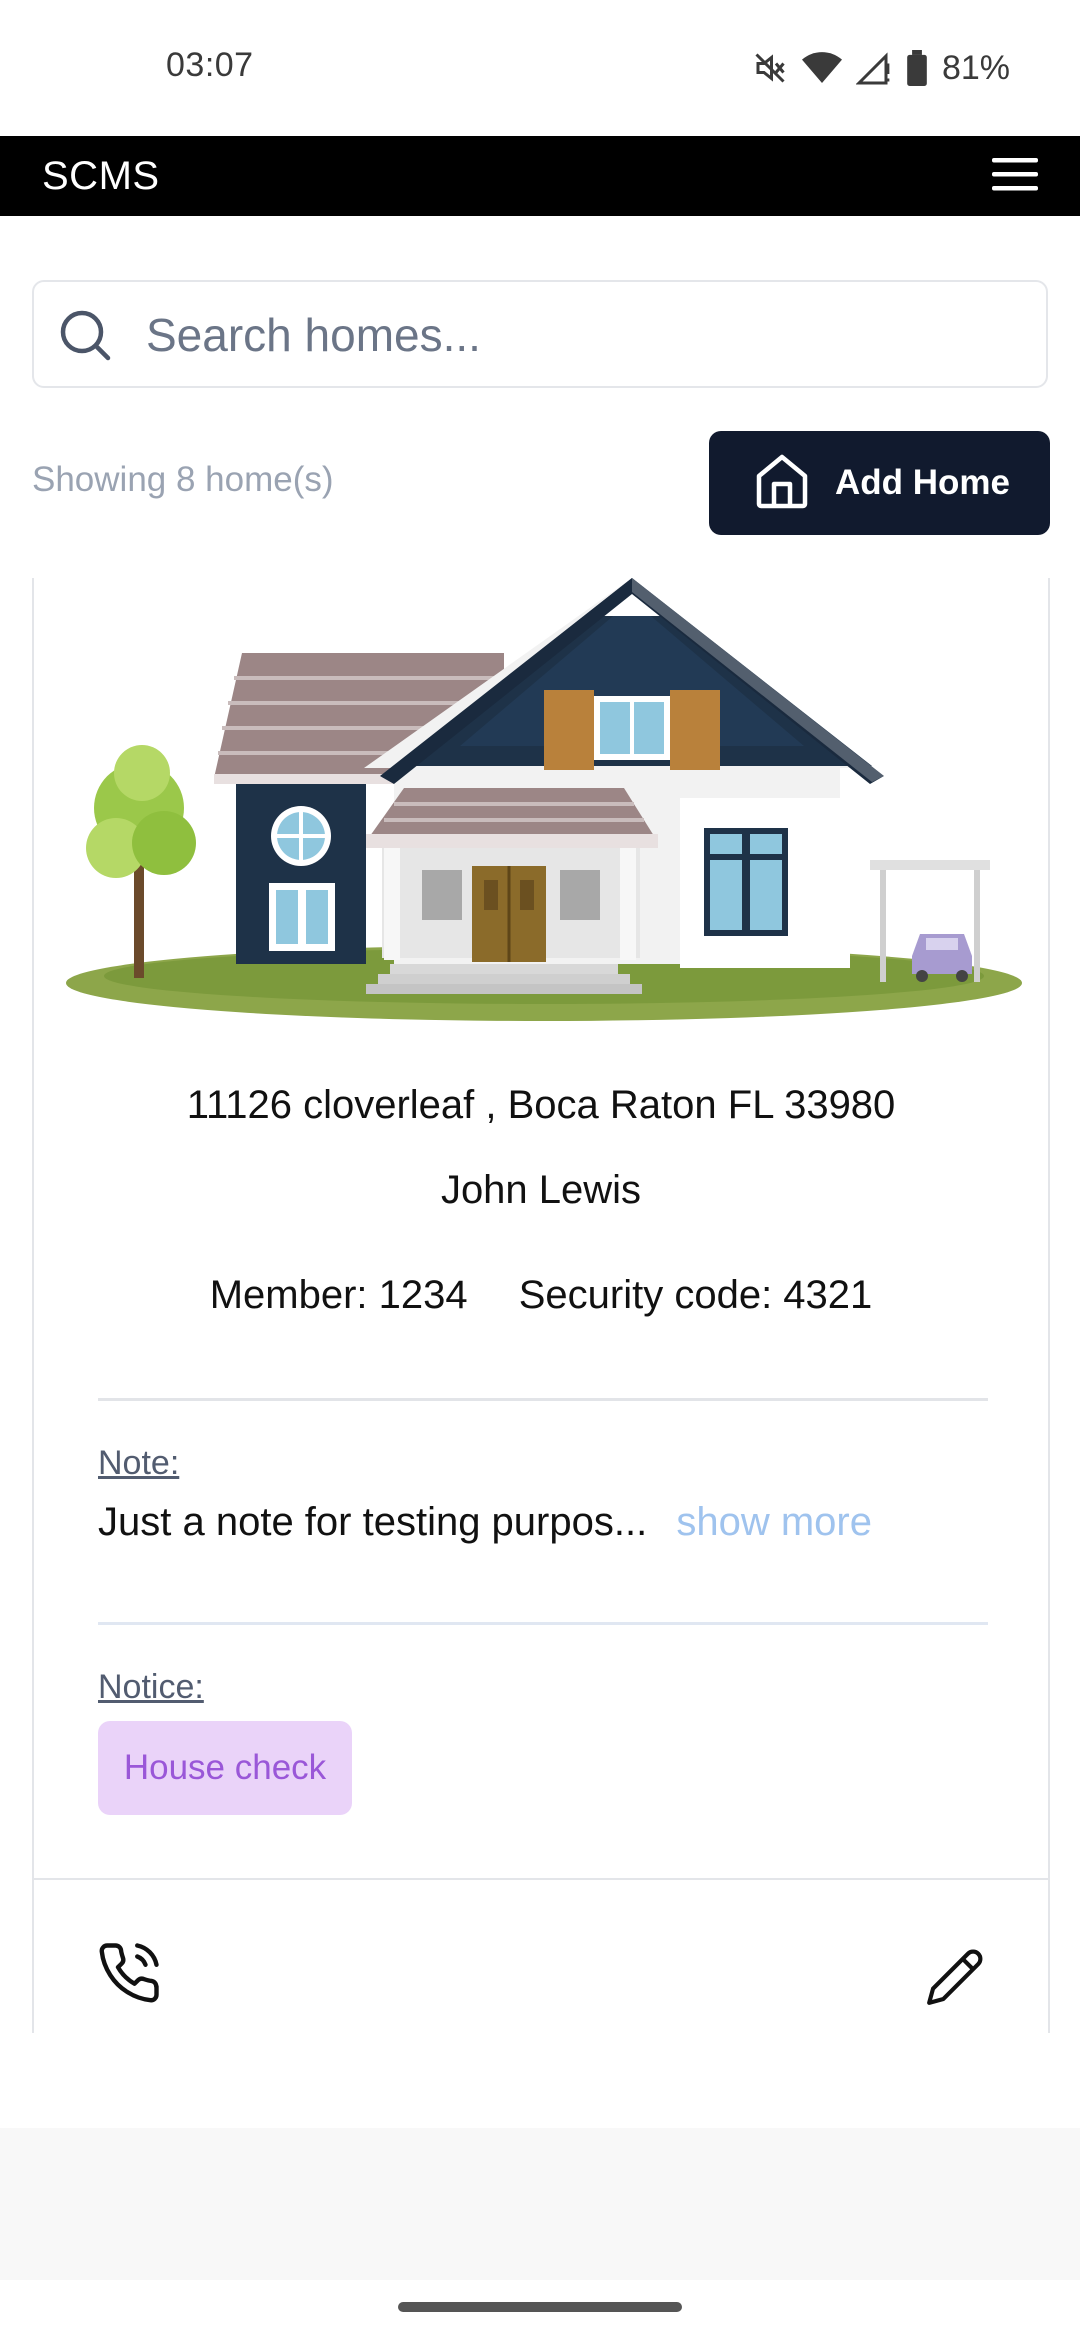  Describe the element at coordinates (225, 1768) in the screenshot. I see `notice-badge: House check` at that location.